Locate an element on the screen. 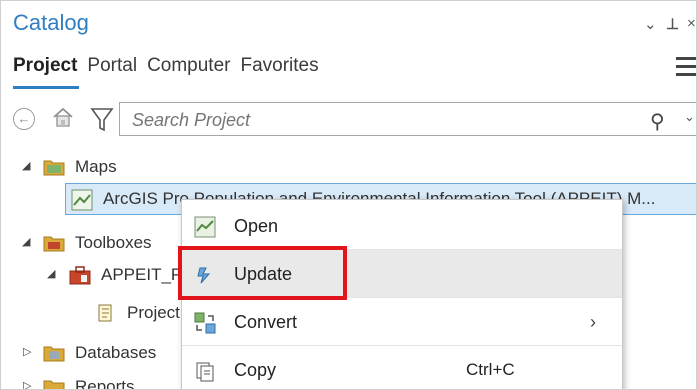  close-icon: × is located at coordinates (691, 23).